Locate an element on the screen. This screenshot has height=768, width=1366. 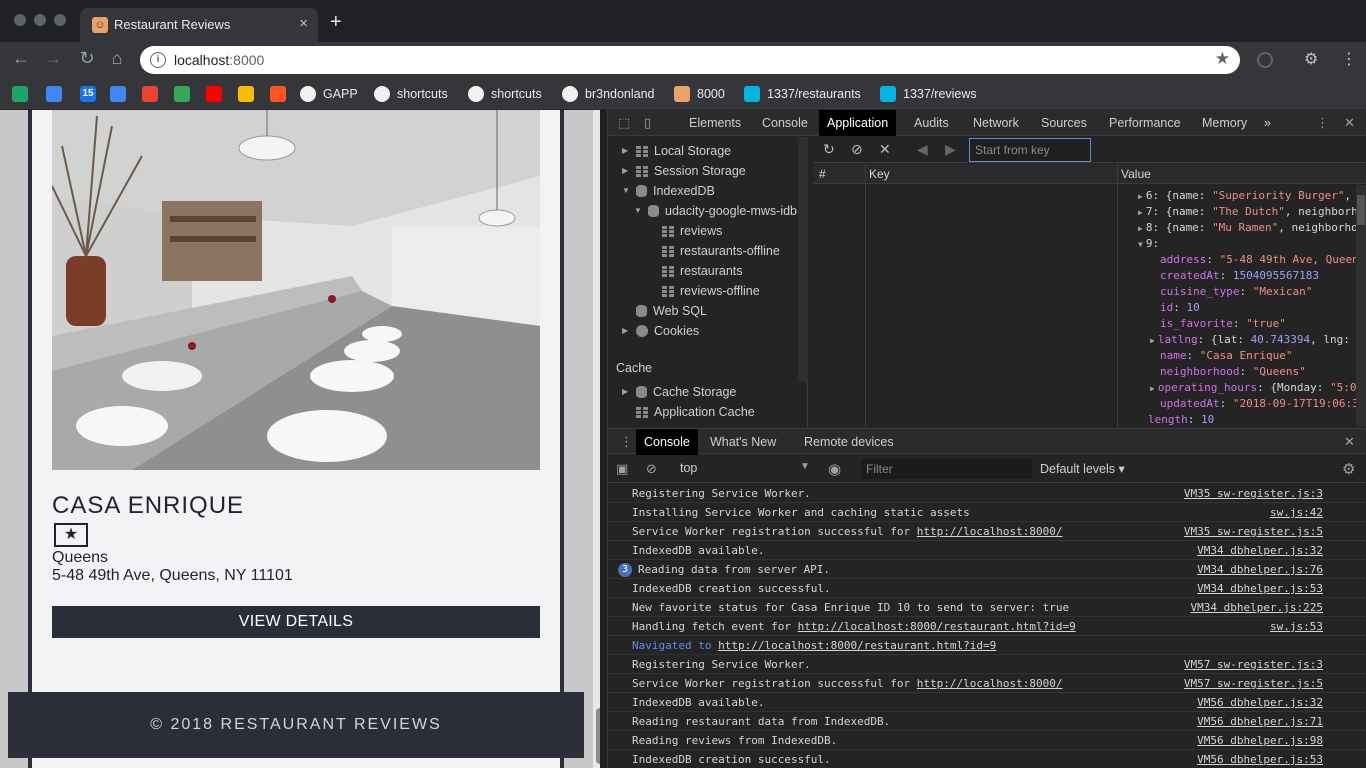
address-bar: i localhost:8000 ★ is located at coordinates (690, 60).